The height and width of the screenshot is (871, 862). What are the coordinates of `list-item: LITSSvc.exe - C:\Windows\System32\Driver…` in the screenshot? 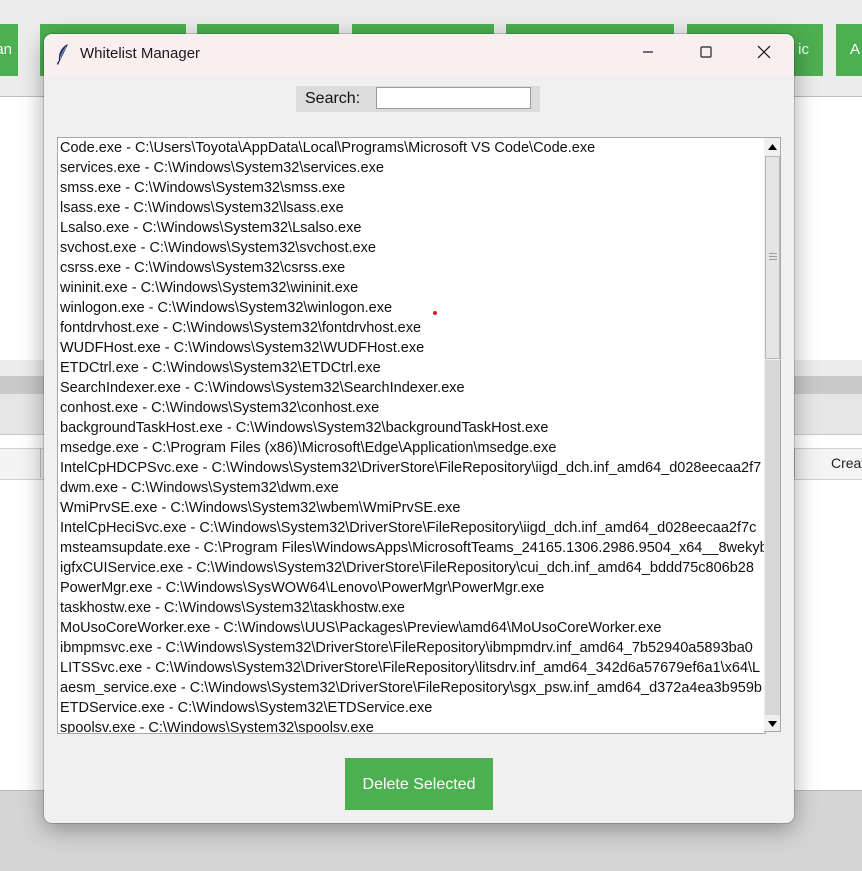 It's located at (411, 668).